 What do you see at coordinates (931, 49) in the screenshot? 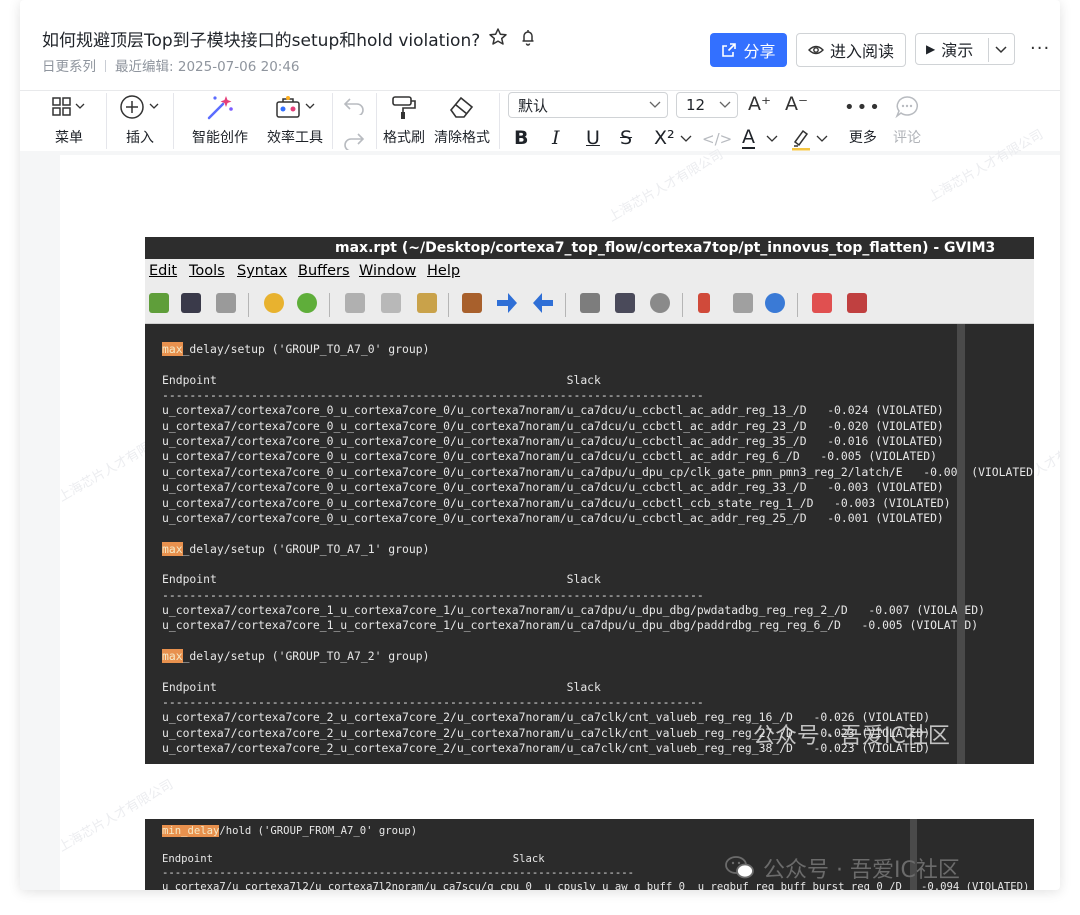
I see `play-icon: ▶` at bounding box center [931, 49].